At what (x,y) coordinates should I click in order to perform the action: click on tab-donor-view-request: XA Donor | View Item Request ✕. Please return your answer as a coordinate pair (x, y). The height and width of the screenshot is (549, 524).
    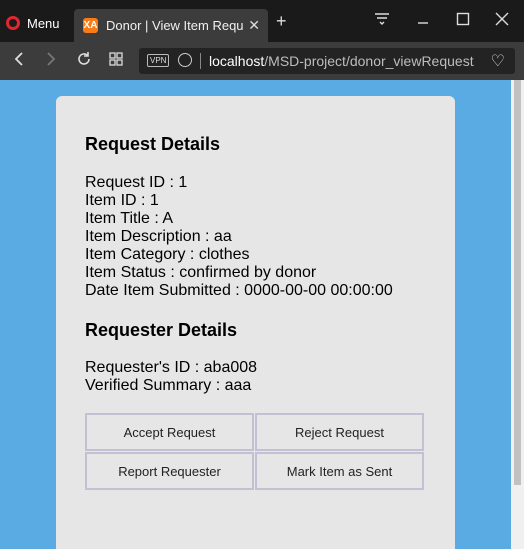
    Looking at the image, I should click on (171, 25).